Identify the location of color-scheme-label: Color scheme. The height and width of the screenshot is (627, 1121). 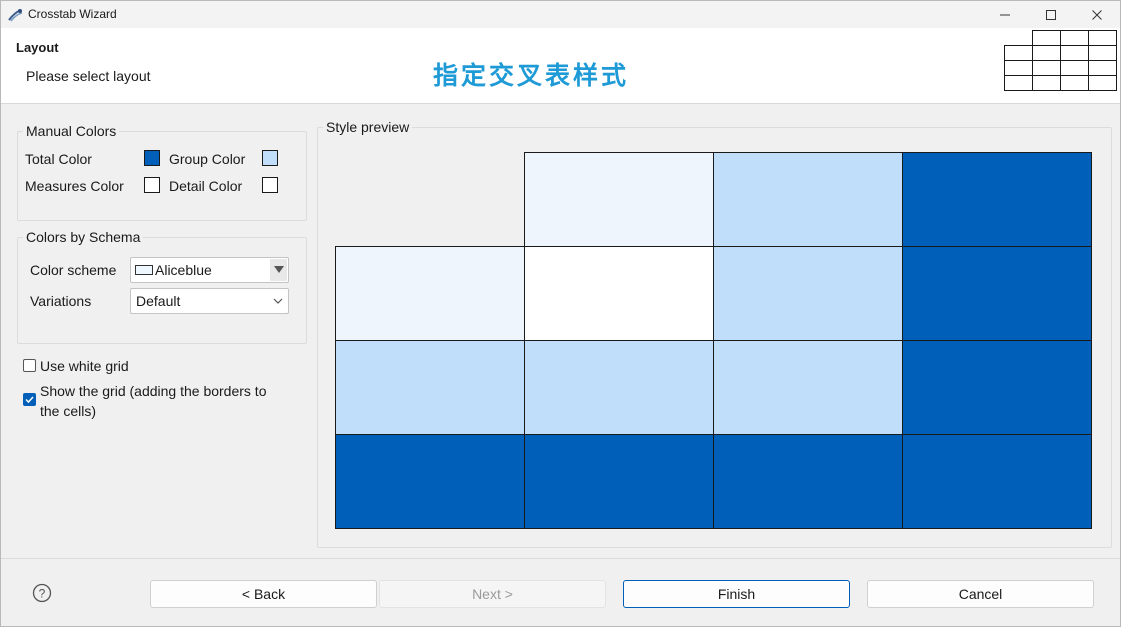
(73, 270).